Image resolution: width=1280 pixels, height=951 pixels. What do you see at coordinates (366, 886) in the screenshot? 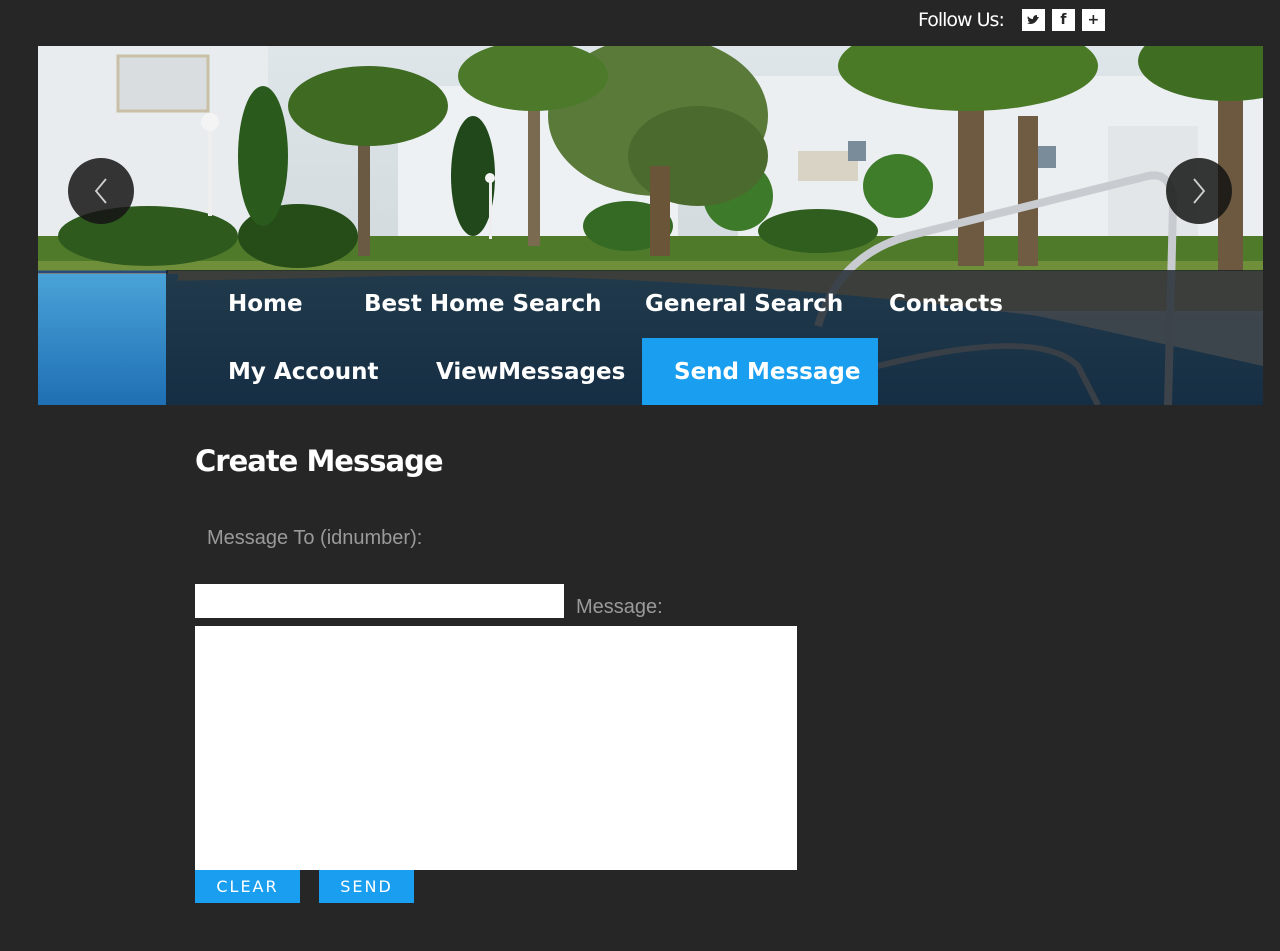
I see `send-button: SEND` at bounding box center [366, 886].